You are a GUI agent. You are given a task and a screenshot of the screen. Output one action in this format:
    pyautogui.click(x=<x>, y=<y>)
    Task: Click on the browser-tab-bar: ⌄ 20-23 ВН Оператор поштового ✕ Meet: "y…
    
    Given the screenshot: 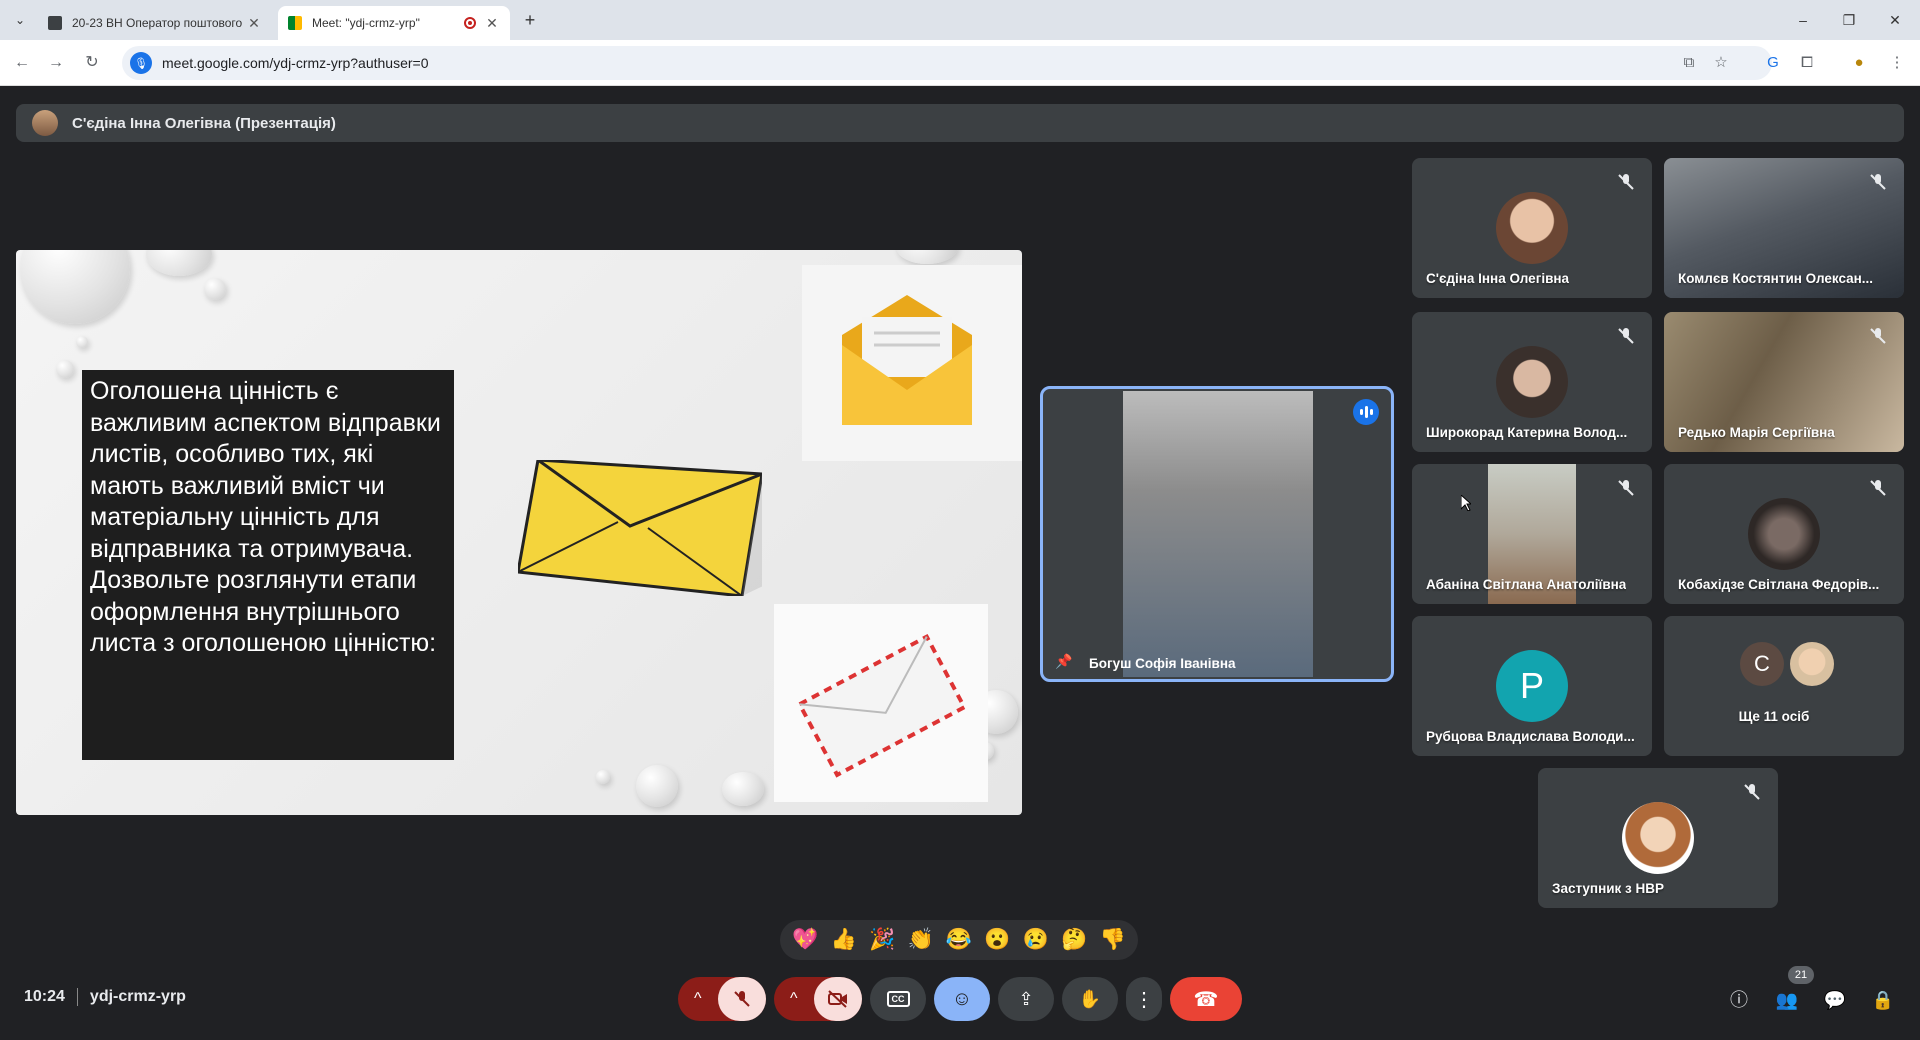 What is the action you would take?
    pyautogui.click(x=960, y=20)
    